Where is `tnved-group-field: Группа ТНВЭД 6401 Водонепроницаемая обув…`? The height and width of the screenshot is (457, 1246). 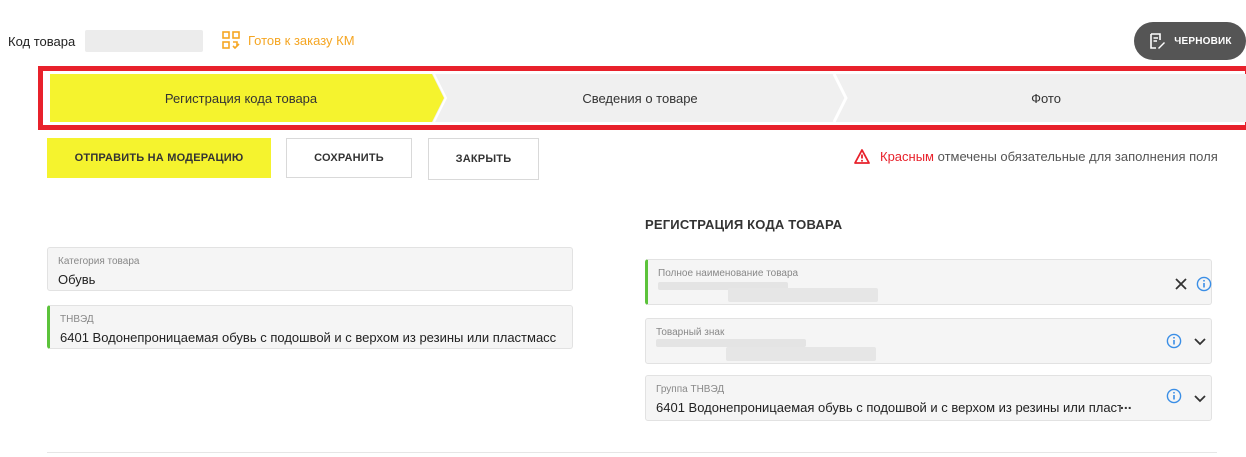
tnved-group-field: Группа ТНВЭД 6401 Водонепроницаемая обув… is located at coordinates (928, 398).